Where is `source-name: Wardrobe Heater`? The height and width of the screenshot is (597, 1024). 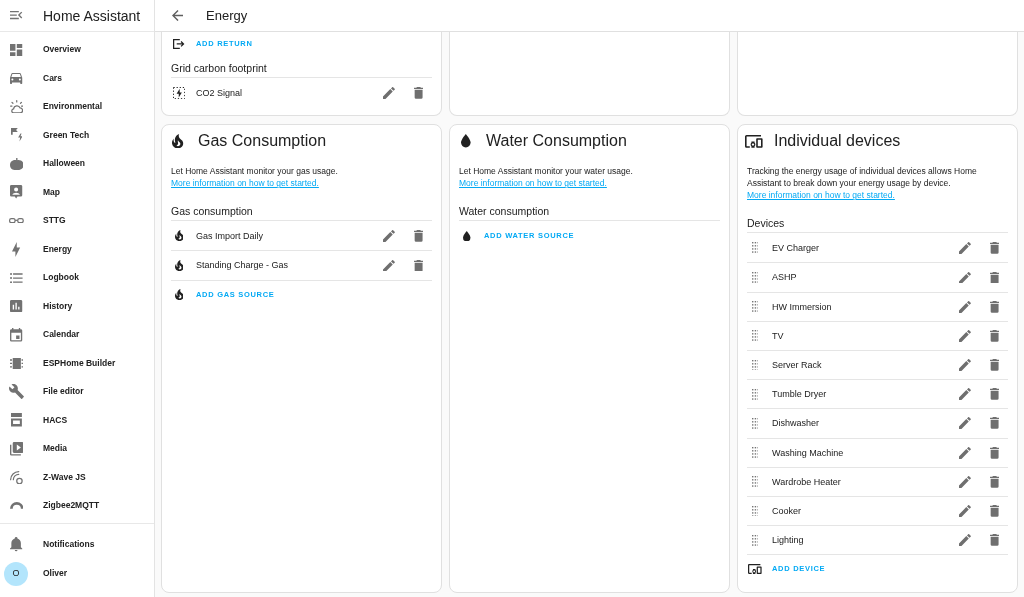 source-name: Wardrobe Heater is located at coordinates (807, 481).